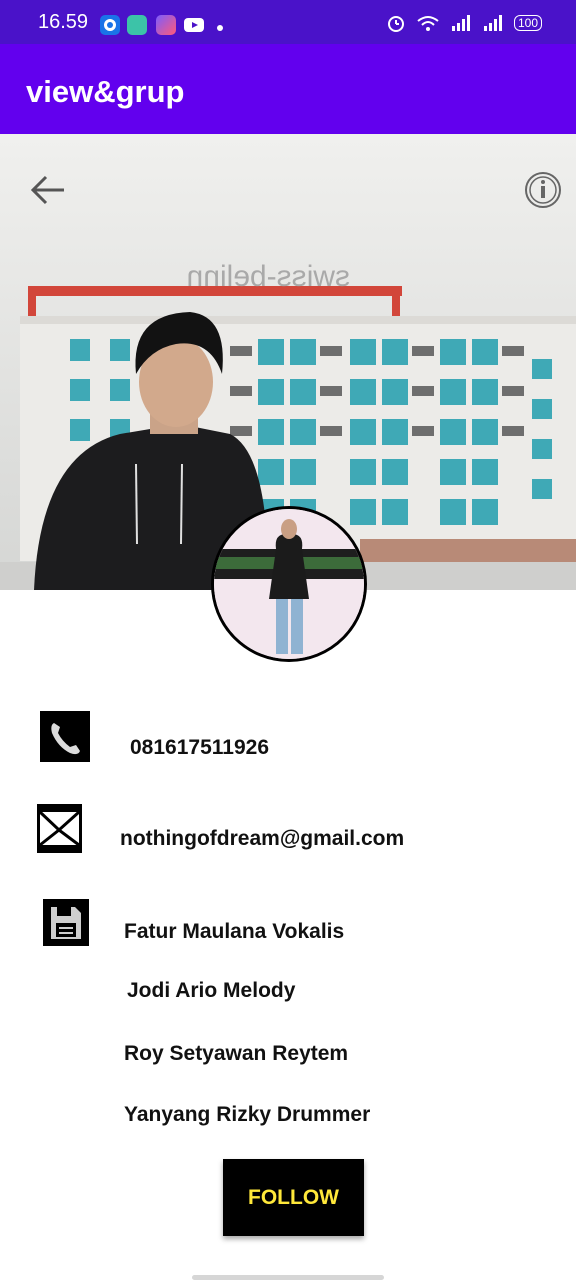  I want to click on avatar, so click(289, 584).